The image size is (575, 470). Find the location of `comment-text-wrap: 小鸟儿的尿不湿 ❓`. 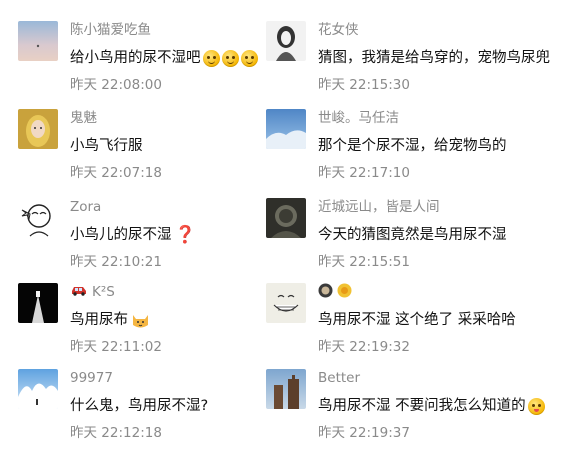

comment-text-wrap: 小鸟儿的尿不湿 ❓ is located at coordinates (133, 235).